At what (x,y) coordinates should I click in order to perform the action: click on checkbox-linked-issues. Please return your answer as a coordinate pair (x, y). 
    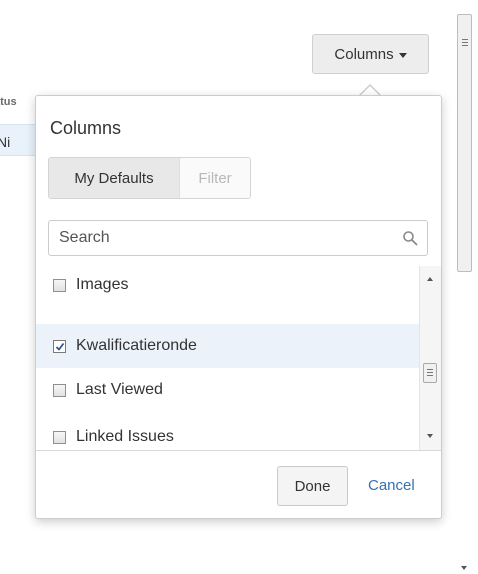
    Looking at the image, I should click on (59, 437).